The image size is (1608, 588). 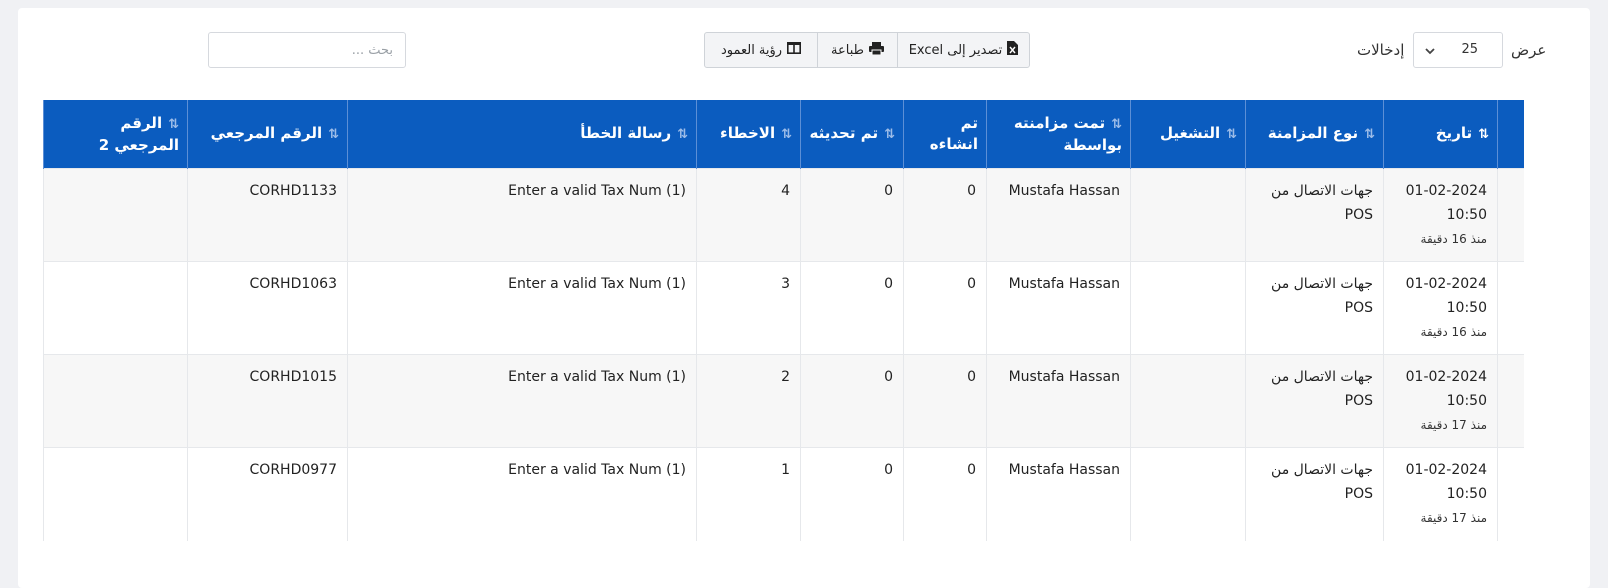 I want to click on column-header-synced-by: ⇅تمت مزامنته بواسطة, so click(x=1058, y=134).